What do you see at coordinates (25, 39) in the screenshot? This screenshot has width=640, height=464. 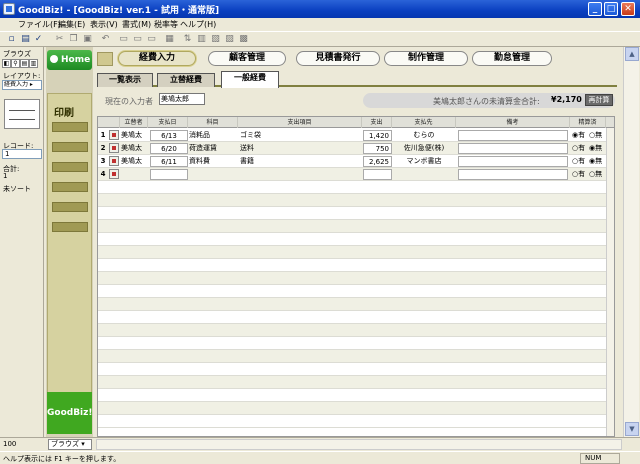 I see `print-icon: ▤` at bounding box center [25, 39].